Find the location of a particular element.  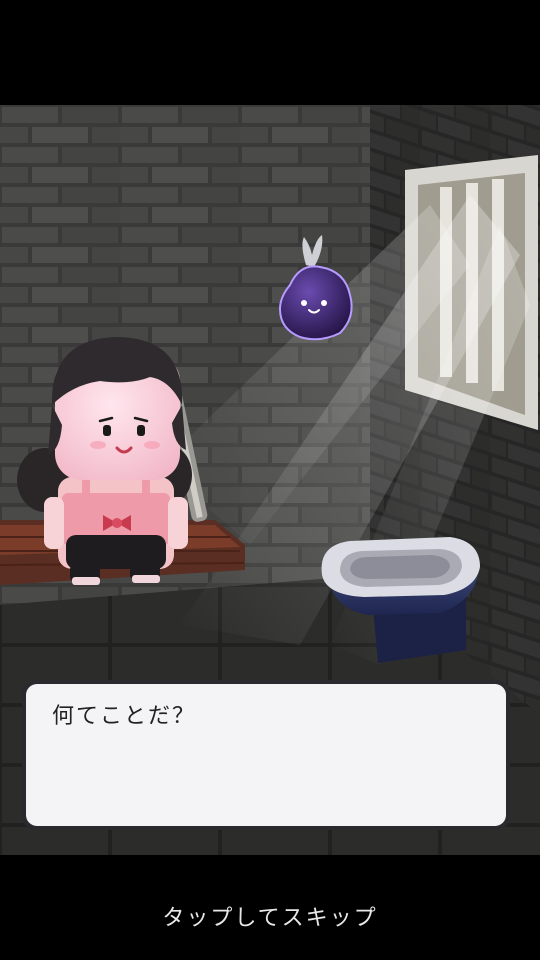

dialog-panel: 何てことだ？ is located at coordinates (266, 755).